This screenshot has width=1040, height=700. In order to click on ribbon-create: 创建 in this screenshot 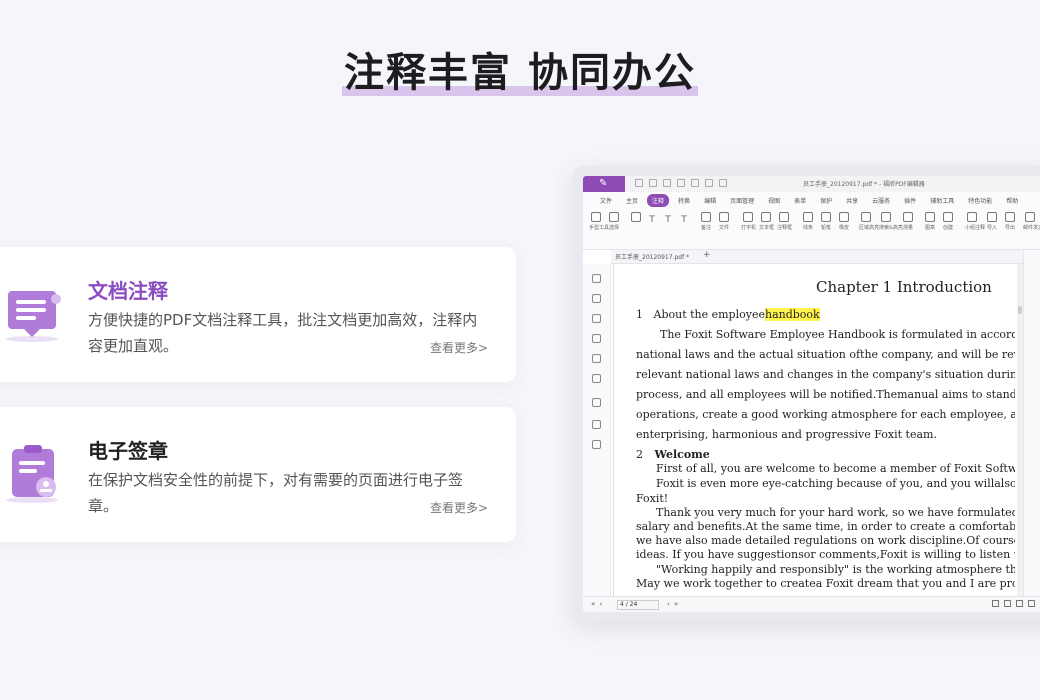, I will do `click(948, 221)`.